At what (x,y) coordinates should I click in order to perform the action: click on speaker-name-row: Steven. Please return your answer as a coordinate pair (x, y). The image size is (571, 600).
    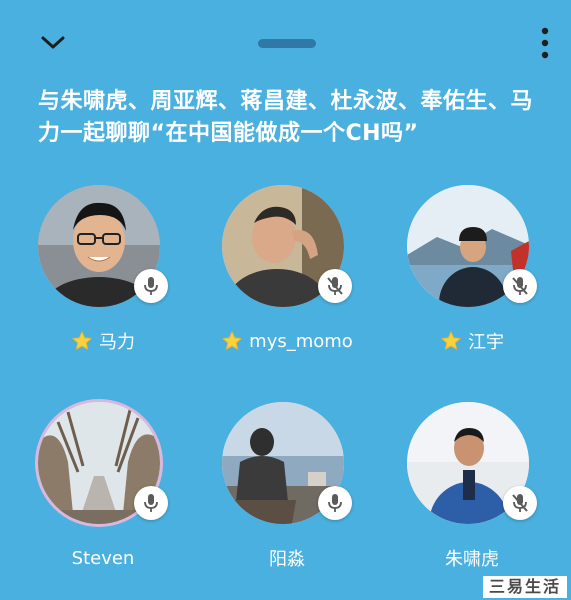
    Looking at the image, I should click on (103, 558).